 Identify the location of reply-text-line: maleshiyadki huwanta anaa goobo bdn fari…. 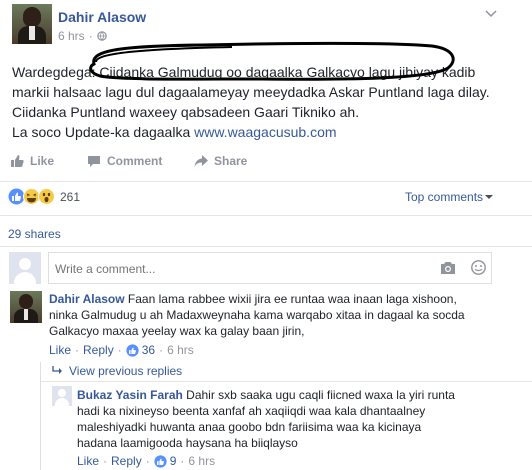
(249, 427).